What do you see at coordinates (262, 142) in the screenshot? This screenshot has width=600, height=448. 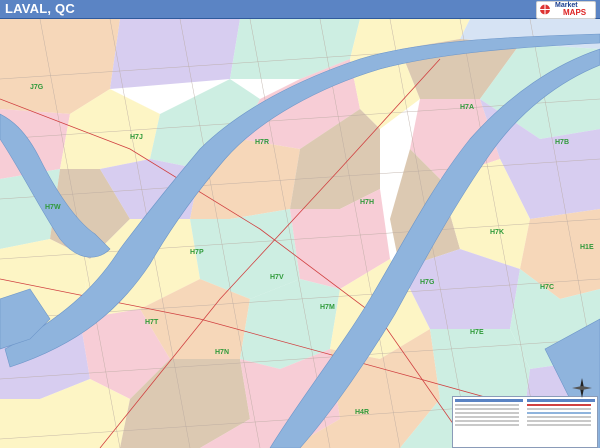 I see `zip-label: H7R` at bounding box center [262, 142].